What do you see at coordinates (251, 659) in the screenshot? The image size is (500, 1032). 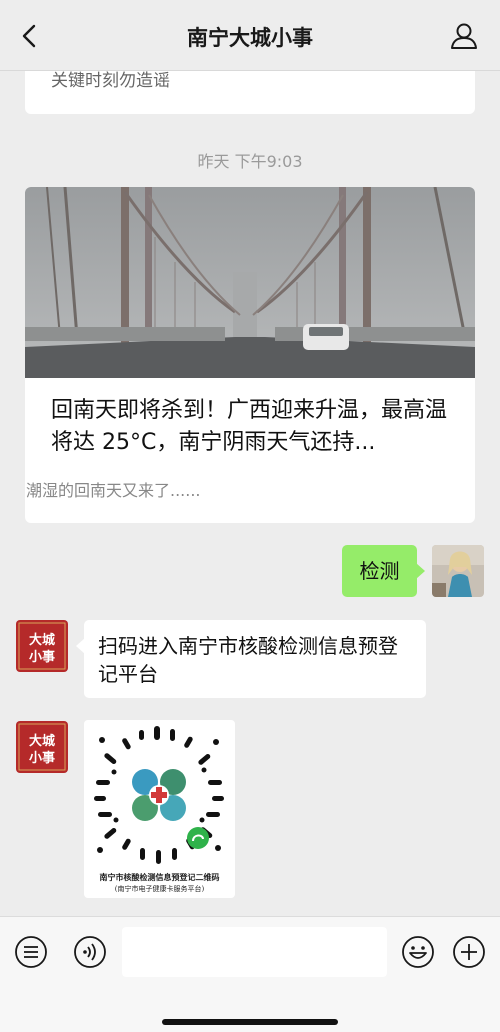 I see `bot-message-bubble: 扫码进入南宁市核酸检测信息预登记平台` at bounding box center [251, 659].